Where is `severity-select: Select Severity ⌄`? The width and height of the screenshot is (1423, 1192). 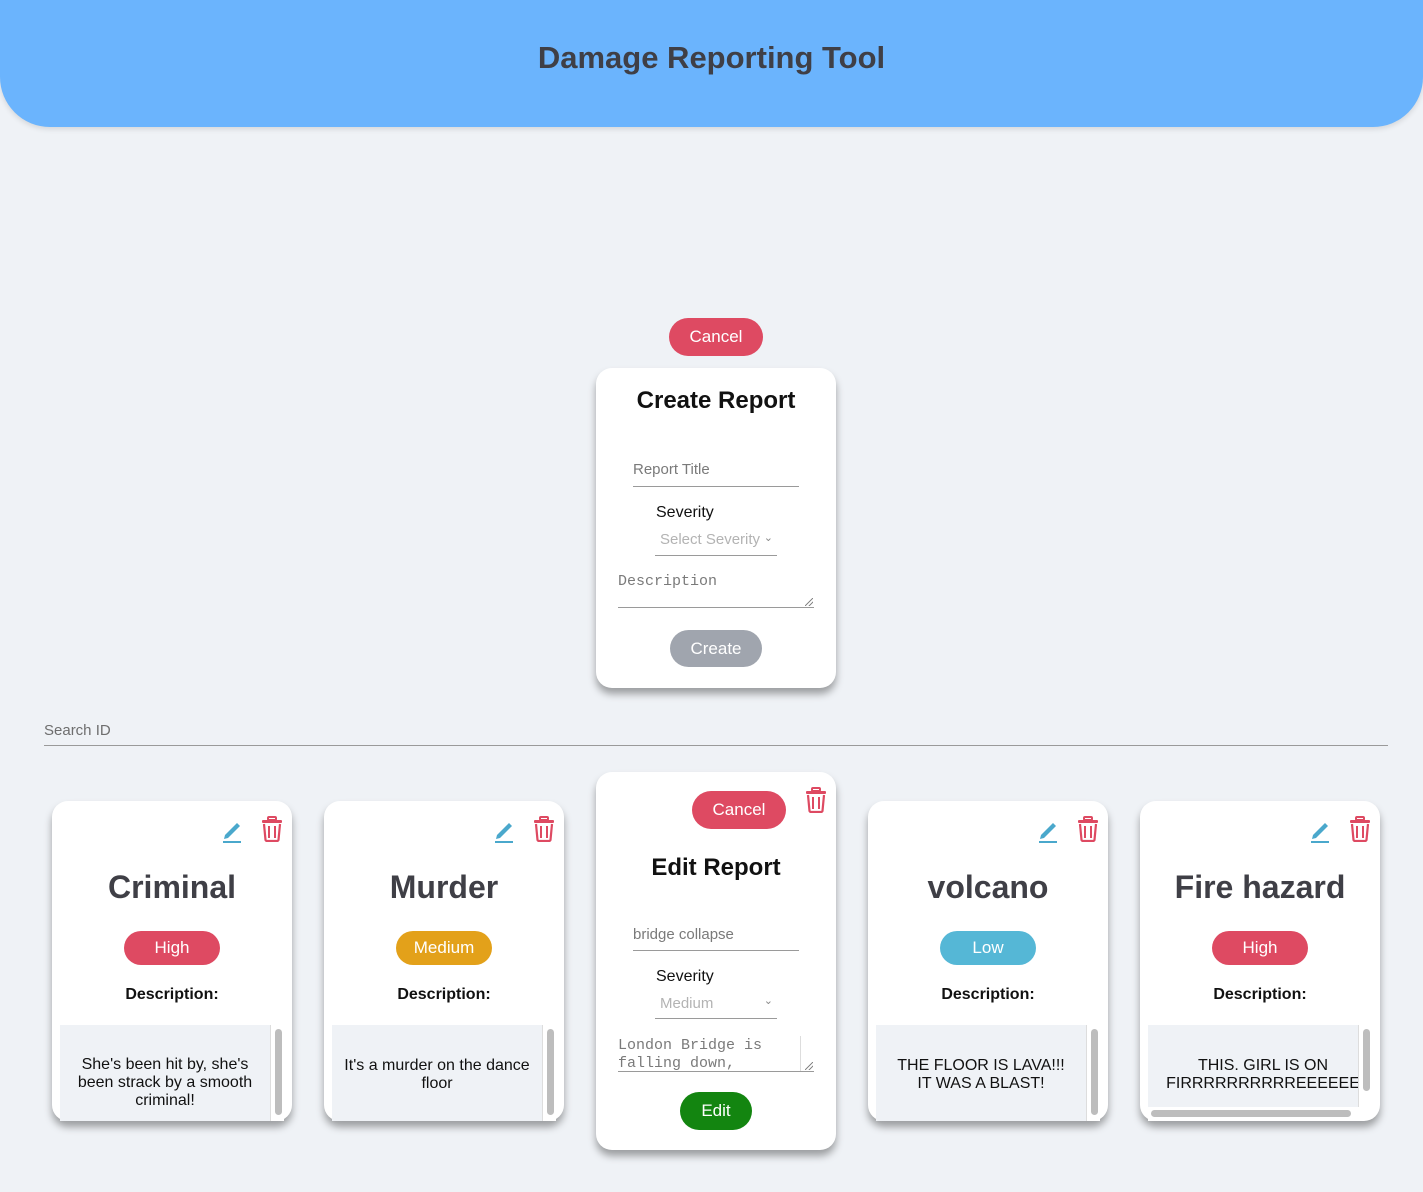 severity-select: Select Severity ⌄ is located at coordinates (716, 543).